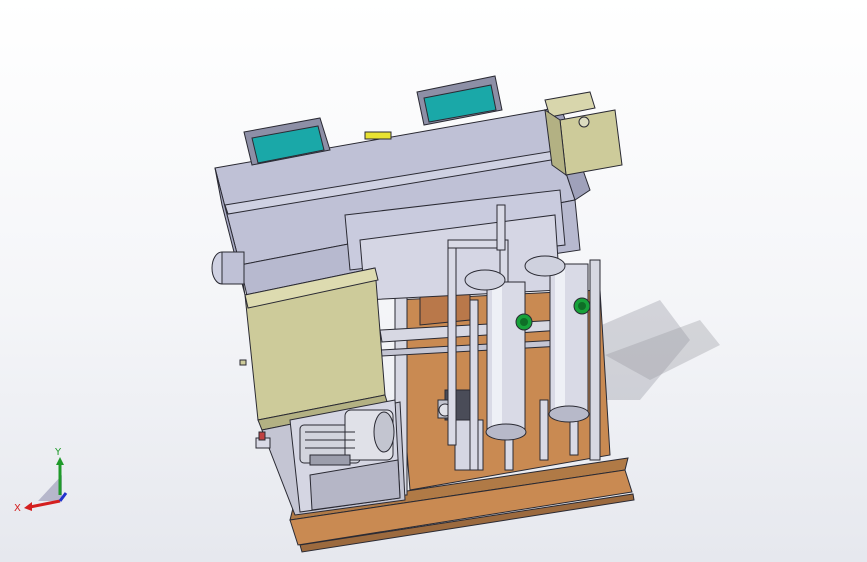 The width and height of the screenshot is (867, 562). I want to click on x-axis-label: X, so click(17, 508).